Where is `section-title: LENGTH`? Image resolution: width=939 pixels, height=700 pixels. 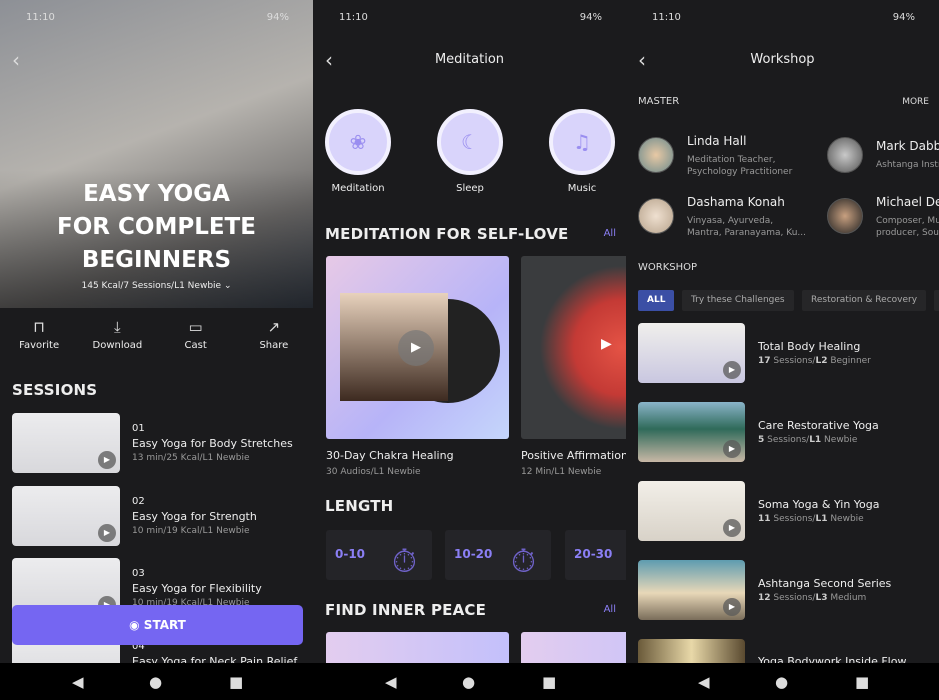
section-title: LENGTH is located at coordinates (359, 506).